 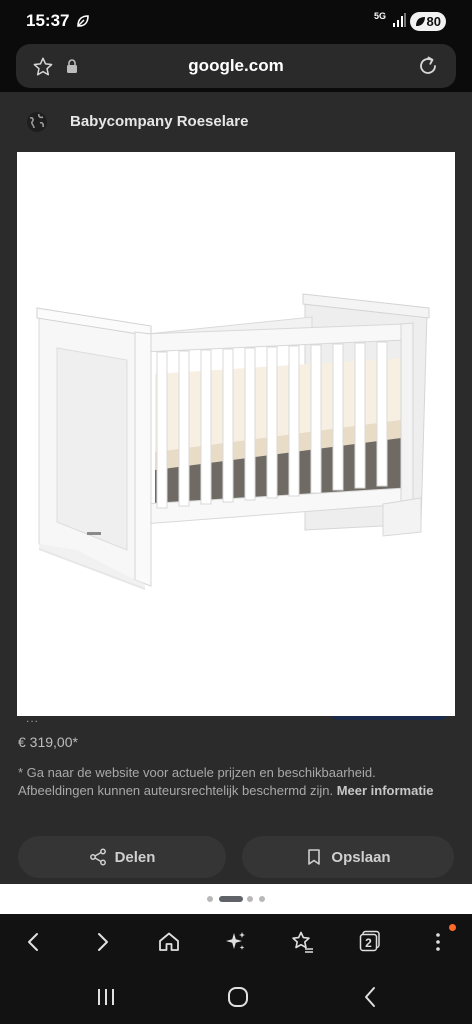 I want to click on forward-icon, so click(x=102, y=942).